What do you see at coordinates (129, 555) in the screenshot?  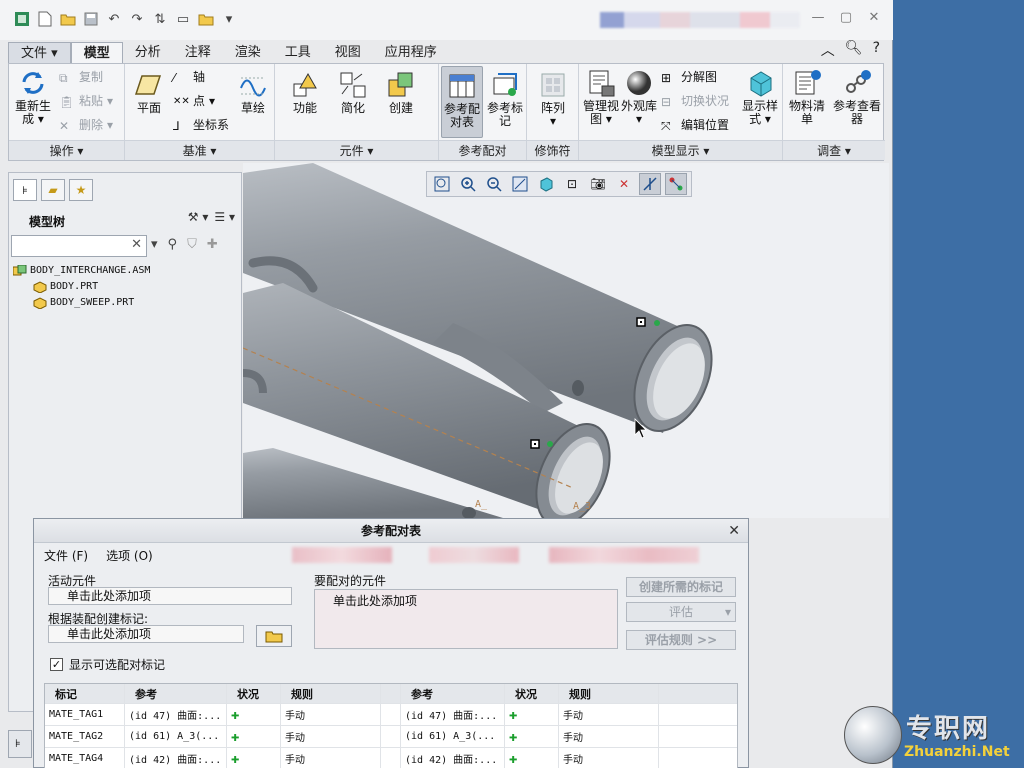 I see `menu-options: 选项 (O)` at bounding box center [129, 555].